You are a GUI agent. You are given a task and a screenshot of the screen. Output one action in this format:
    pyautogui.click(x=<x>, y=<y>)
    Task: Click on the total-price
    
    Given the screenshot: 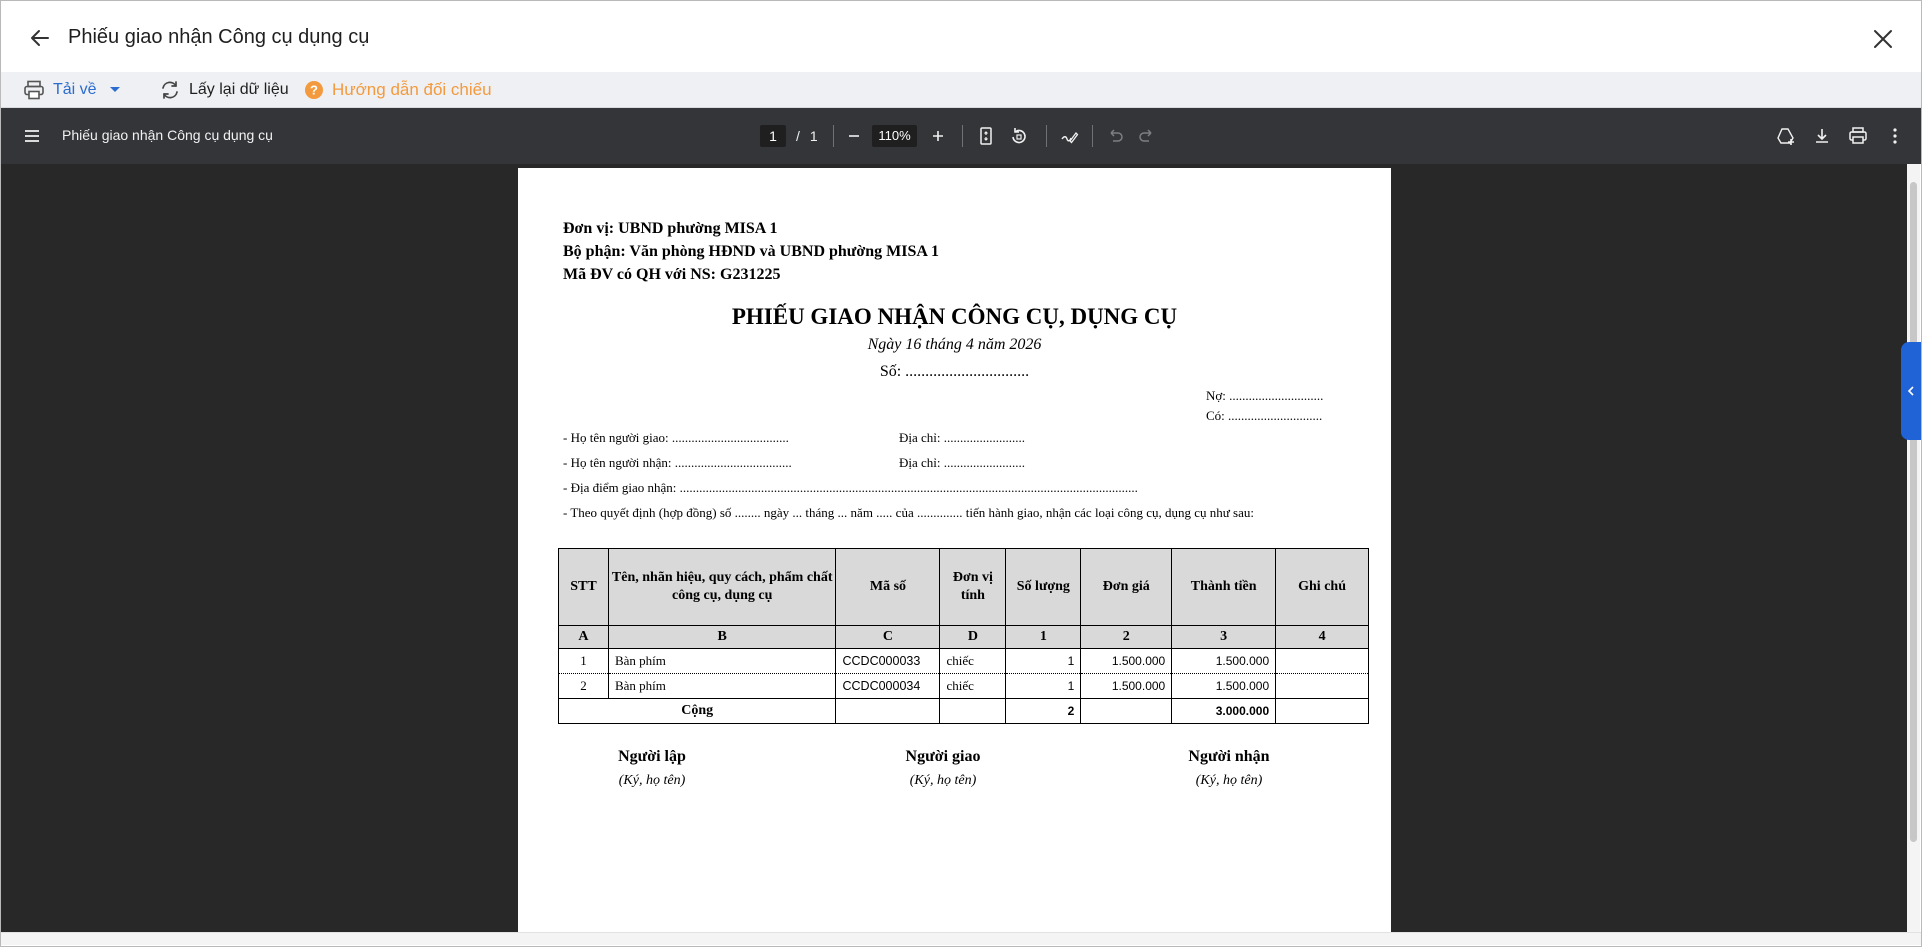 What is the action you would take?
    pyautogui.click(x=1126, y=711)
    